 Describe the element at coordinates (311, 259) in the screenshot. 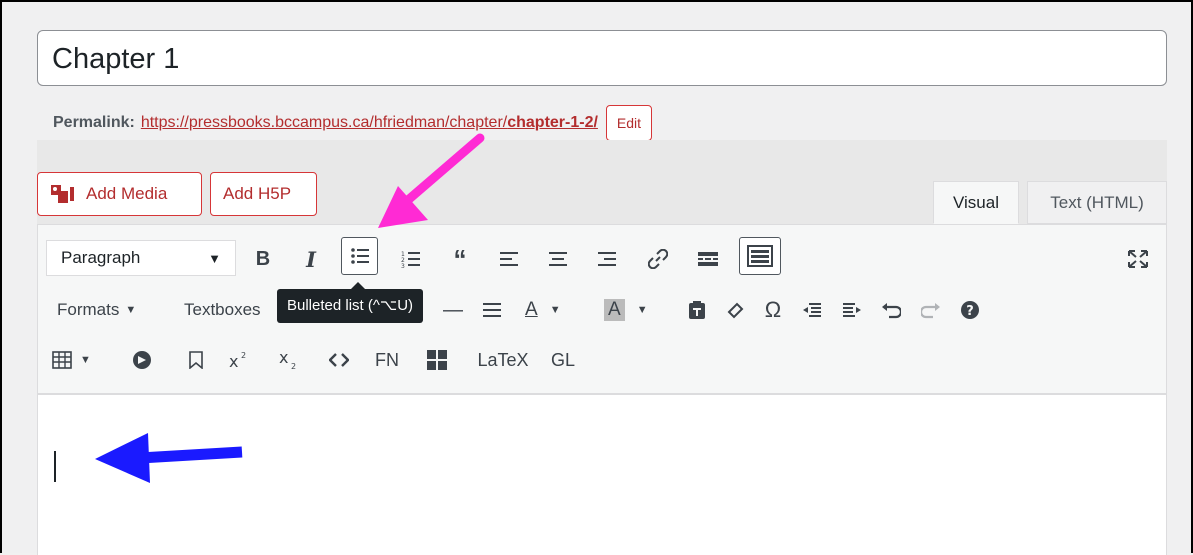

I see `italic-button: I` at that location.